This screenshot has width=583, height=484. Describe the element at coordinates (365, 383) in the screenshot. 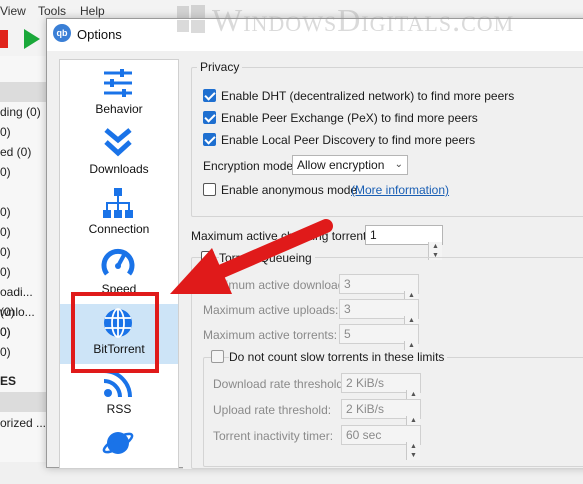

I see `dl-threshold-value: 2 KiB/s` at that location.